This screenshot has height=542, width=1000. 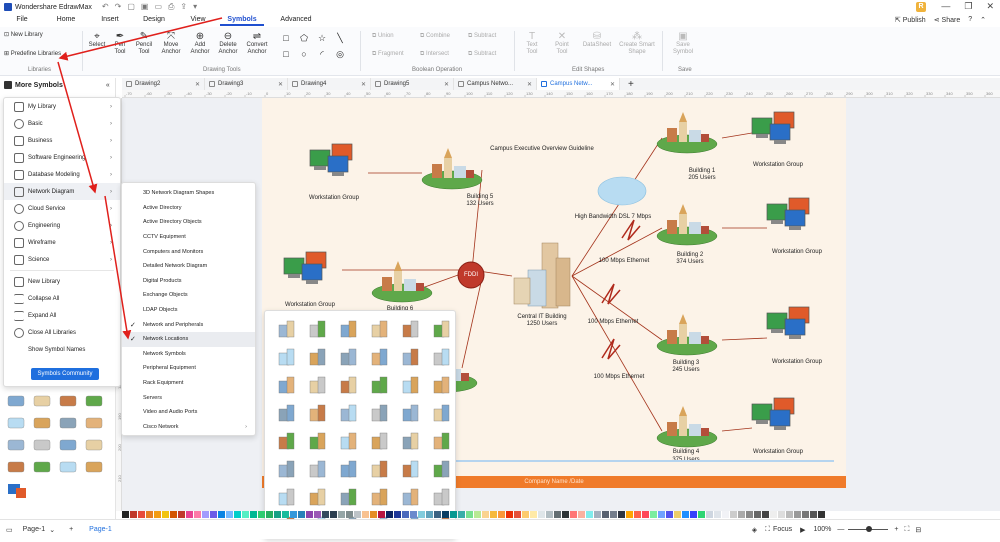 I want to click on convert-anchor-tool: ⇌ Convert Anchor, so click(x=257, y=43).